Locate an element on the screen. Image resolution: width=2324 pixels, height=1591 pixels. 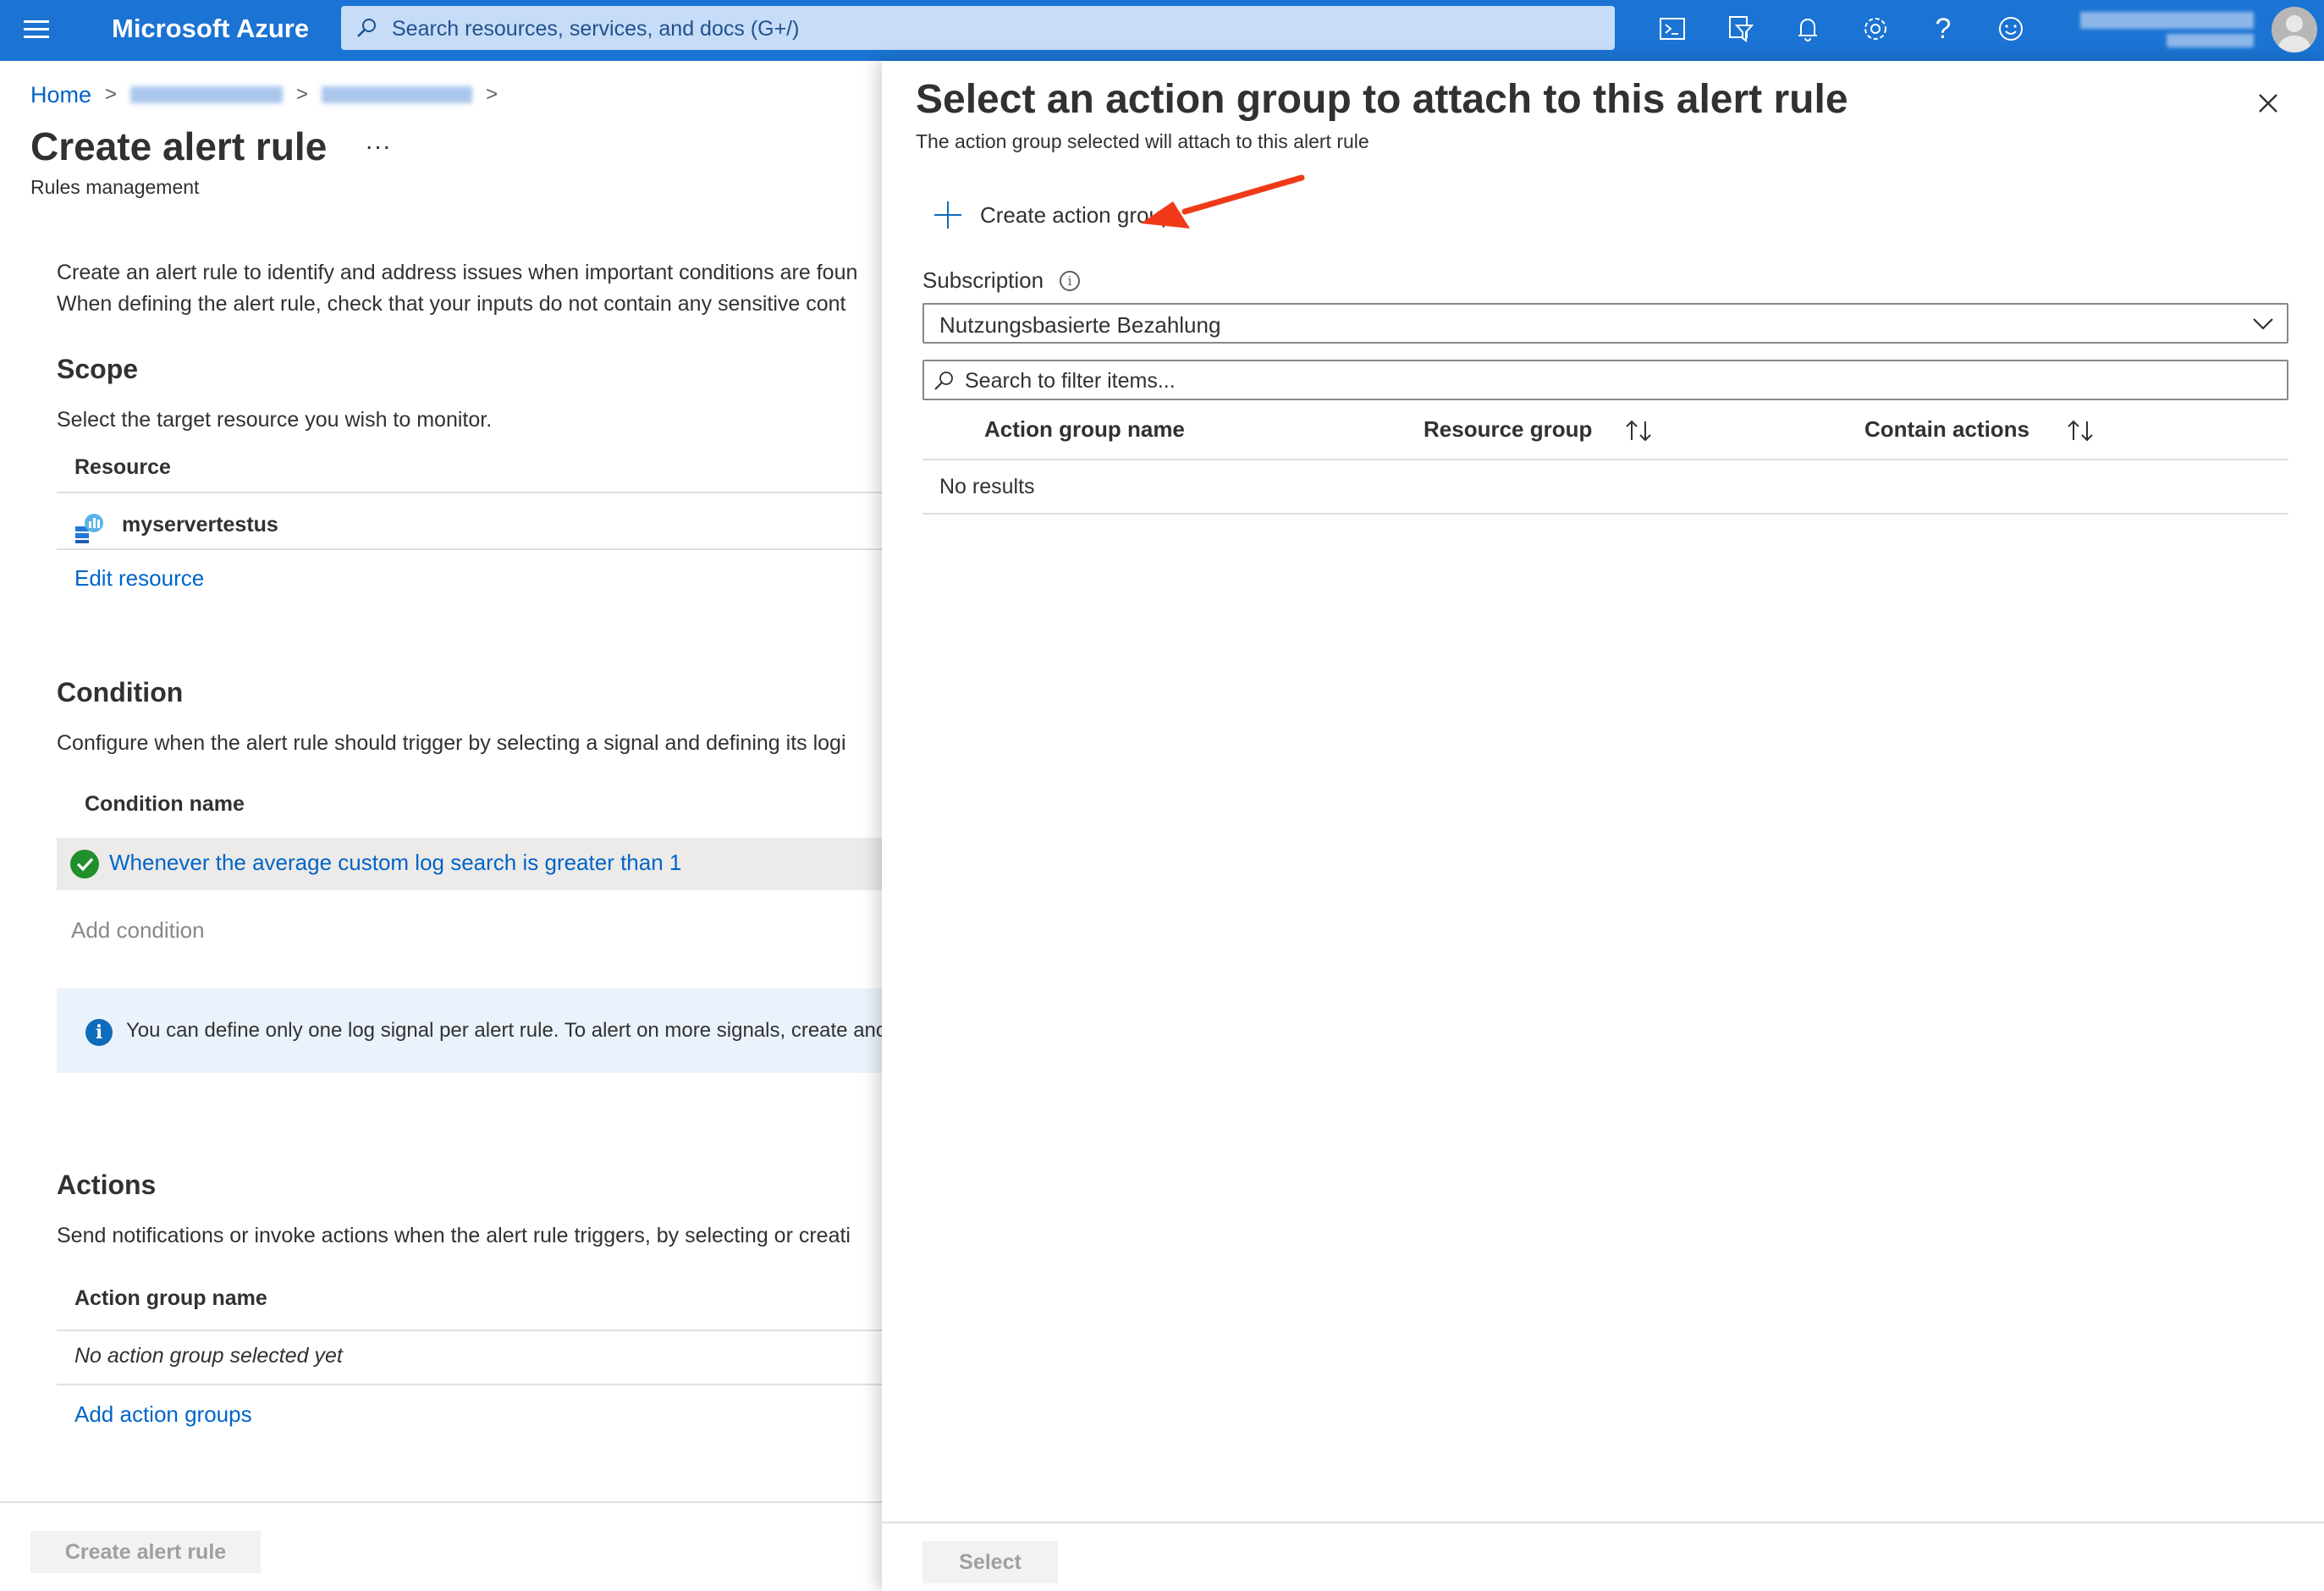
menu-icon is located at coordinates (38, 29).